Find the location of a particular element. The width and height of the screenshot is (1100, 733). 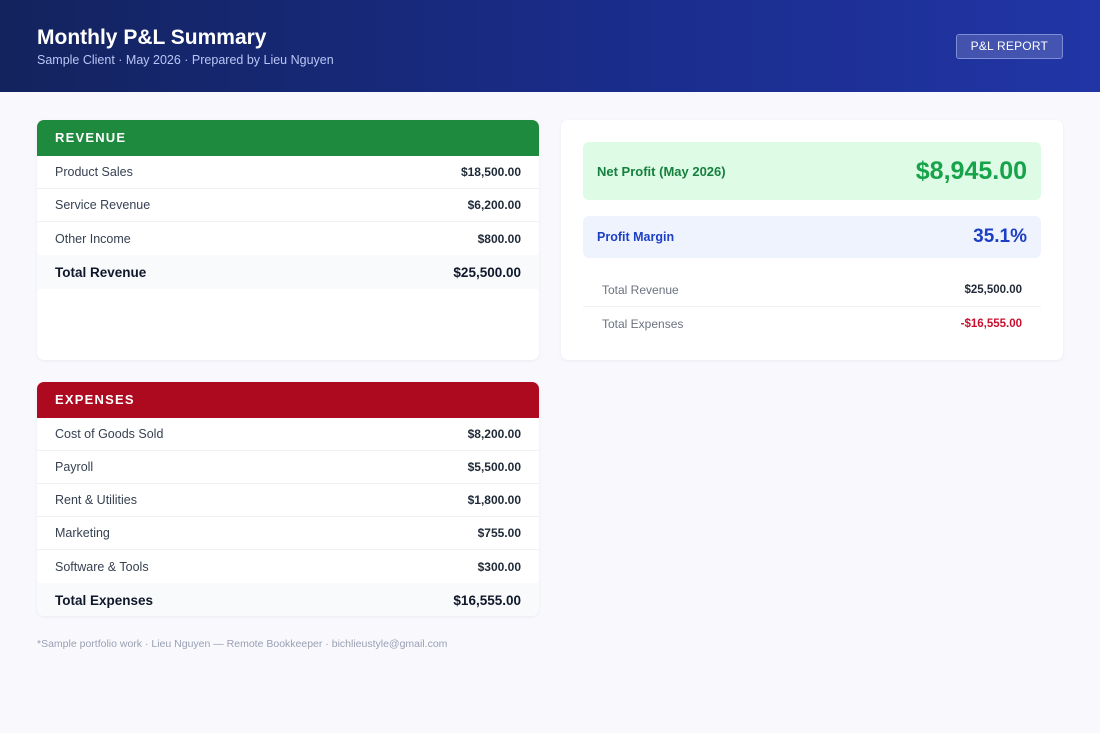

revenue-row-label: Service Revenue is located at coordinates (103, 205).